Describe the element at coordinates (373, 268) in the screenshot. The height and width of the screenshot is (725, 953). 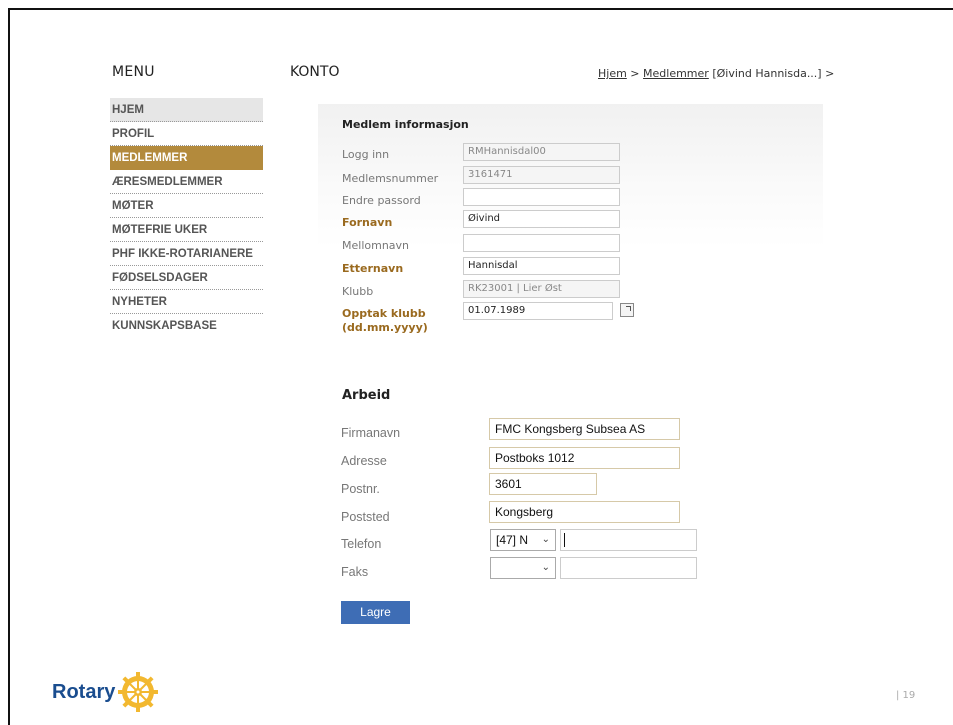
I see `lastname-label: Etternavn` at that location.